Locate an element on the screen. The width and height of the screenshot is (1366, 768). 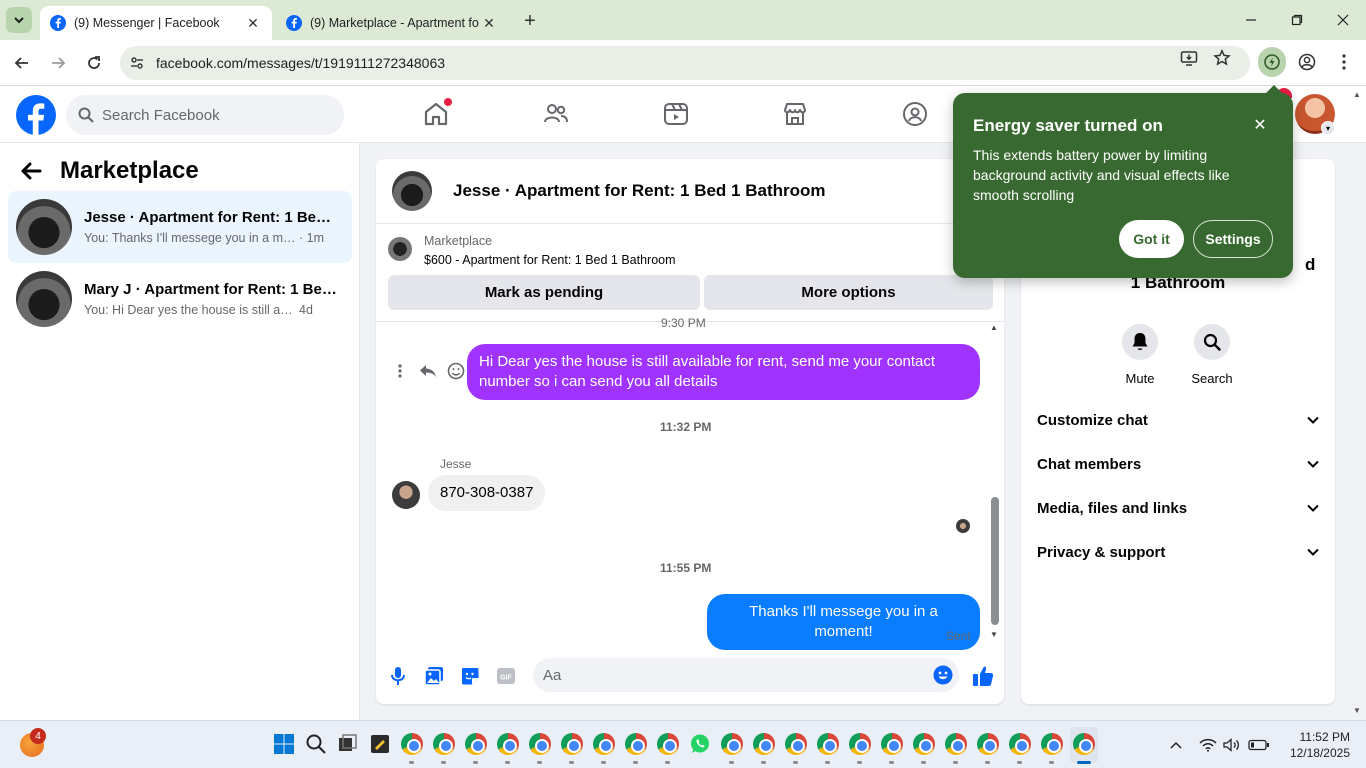
sticky-notes-icon is located at coordinates (380, 744).